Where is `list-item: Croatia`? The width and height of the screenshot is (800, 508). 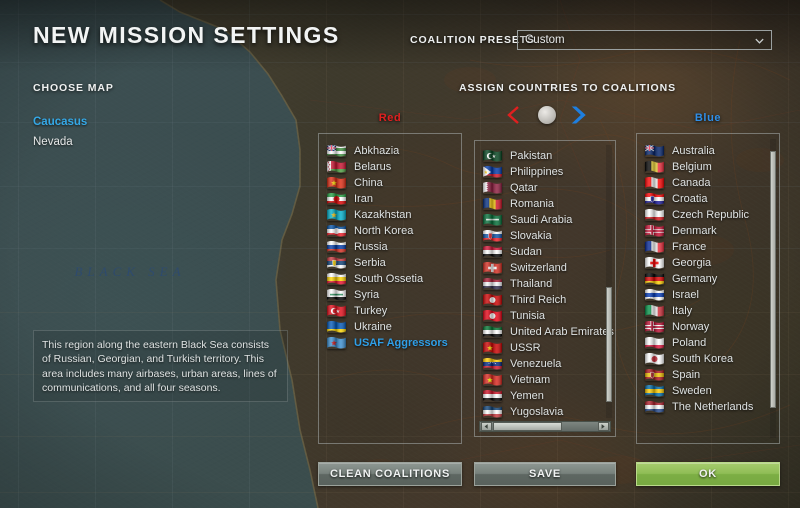
list-item: Croatia is located at coordinates (708, 199).